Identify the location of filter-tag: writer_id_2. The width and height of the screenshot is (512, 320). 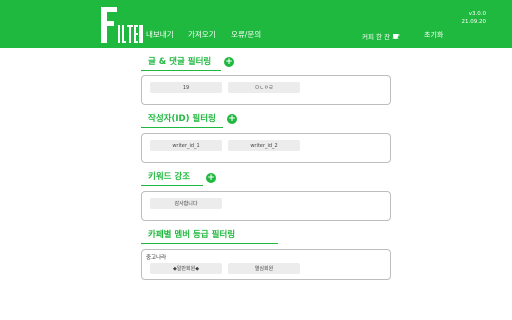
(264, 145).